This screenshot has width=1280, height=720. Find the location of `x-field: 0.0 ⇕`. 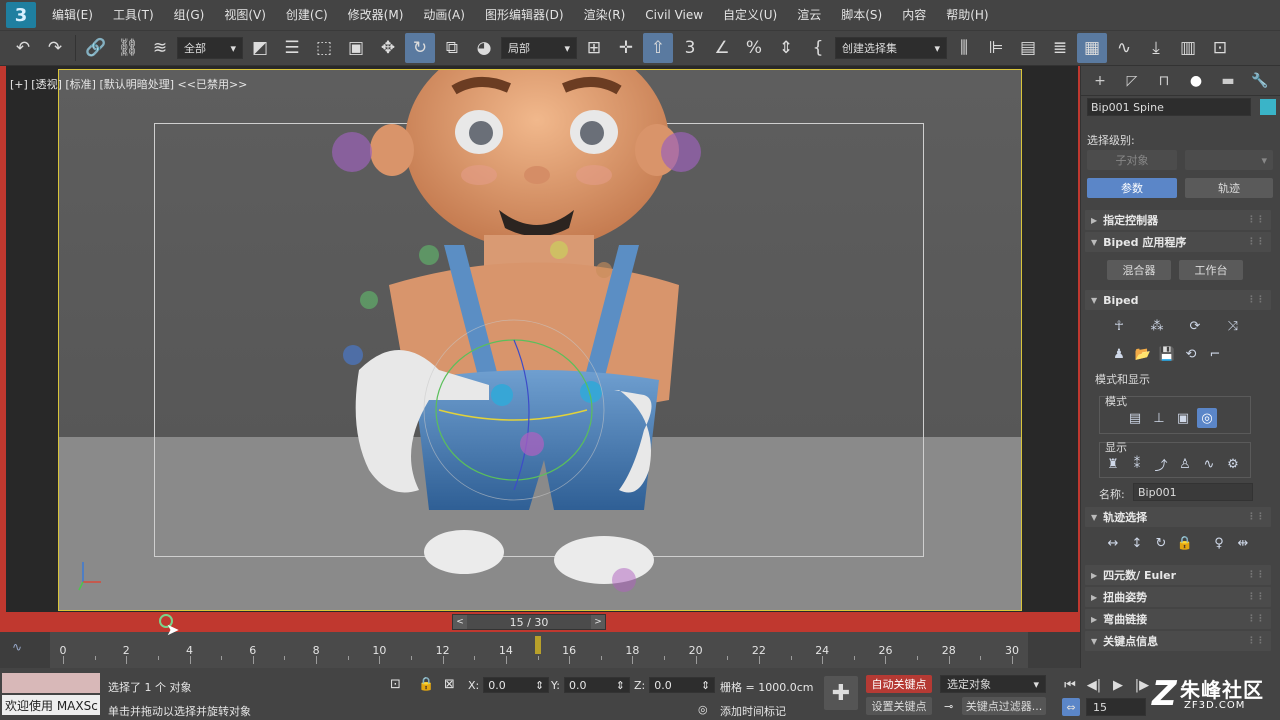

x-field: 0.0 ⇕ is located at coordinates (516, 685).